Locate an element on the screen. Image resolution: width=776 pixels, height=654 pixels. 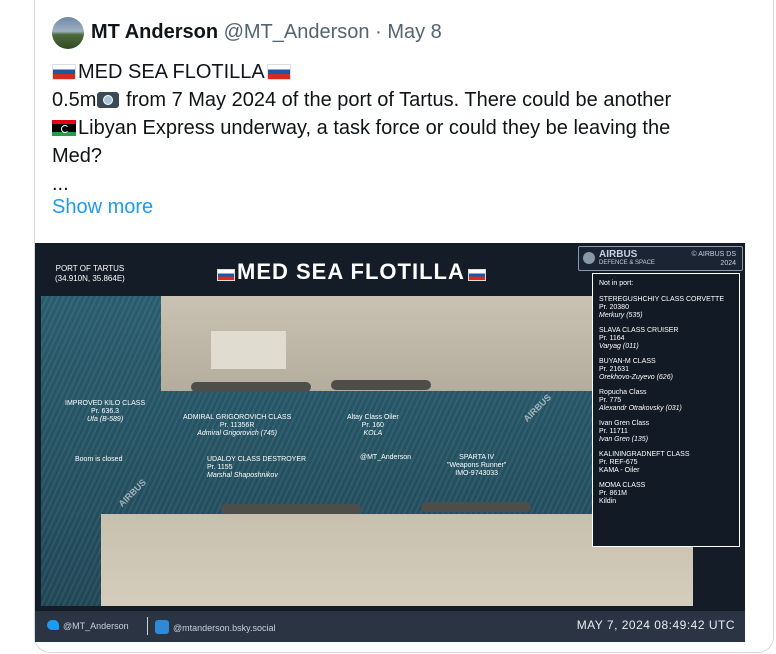
twitter-bird-icon is located at coordinates (53, 625).